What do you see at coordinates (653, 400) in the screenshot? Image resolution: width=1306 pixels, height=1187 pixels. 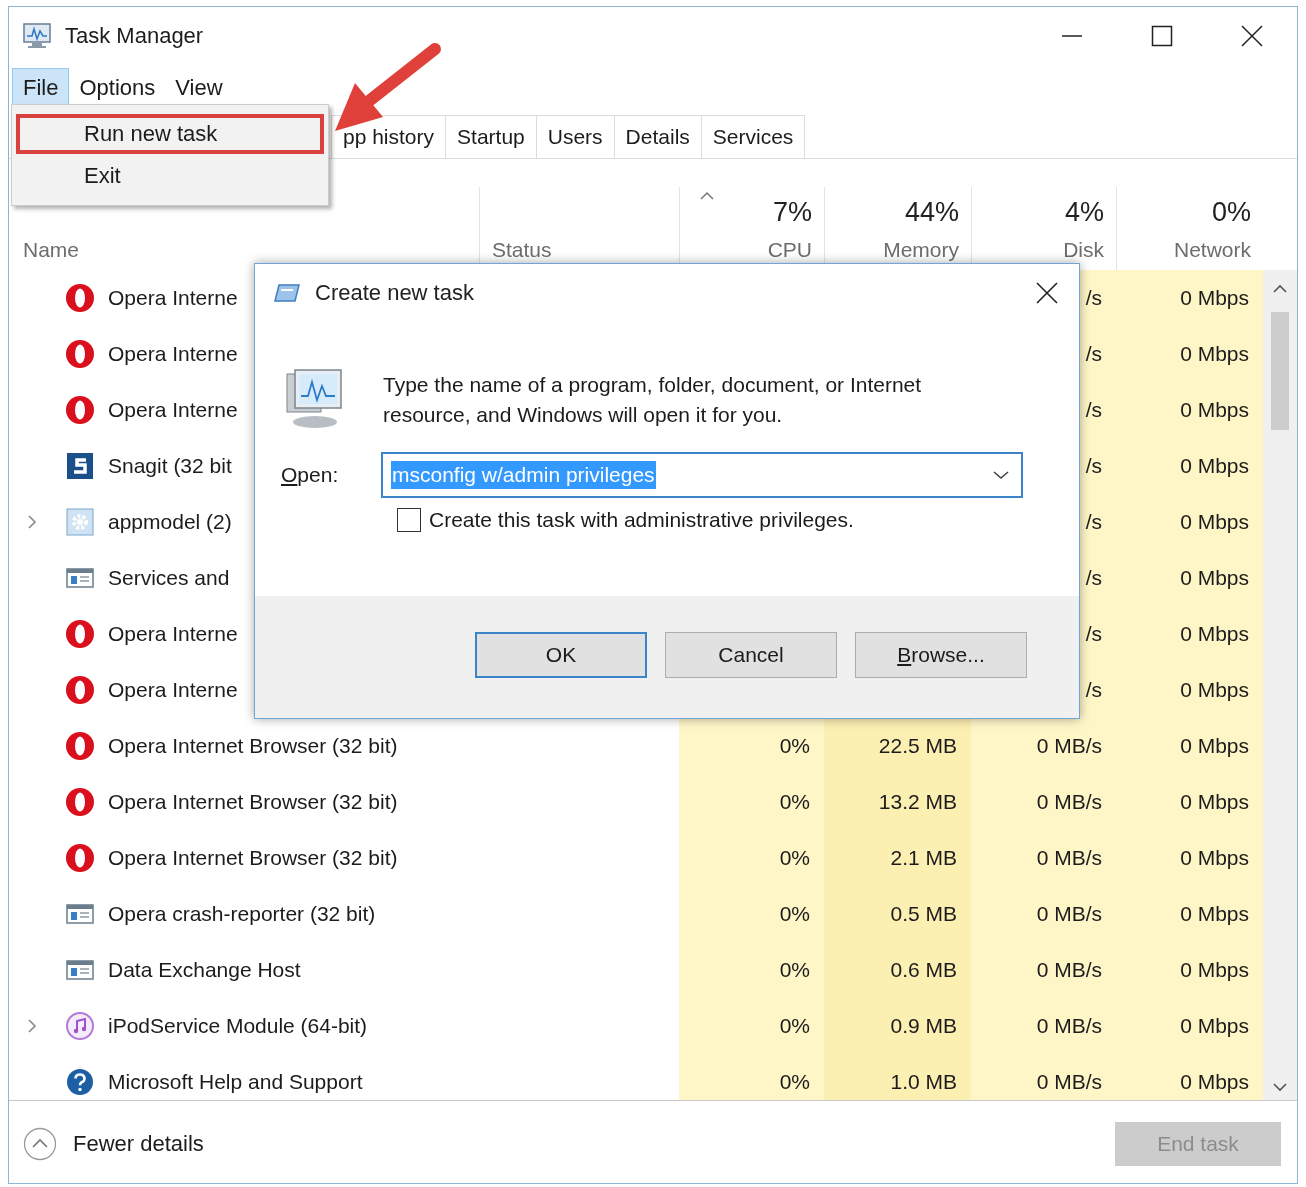 I see `dialog-message: Type the name of a program, folder, document, or Internet resource, and Windows will open it for you.` at bounding box center [653, 400].